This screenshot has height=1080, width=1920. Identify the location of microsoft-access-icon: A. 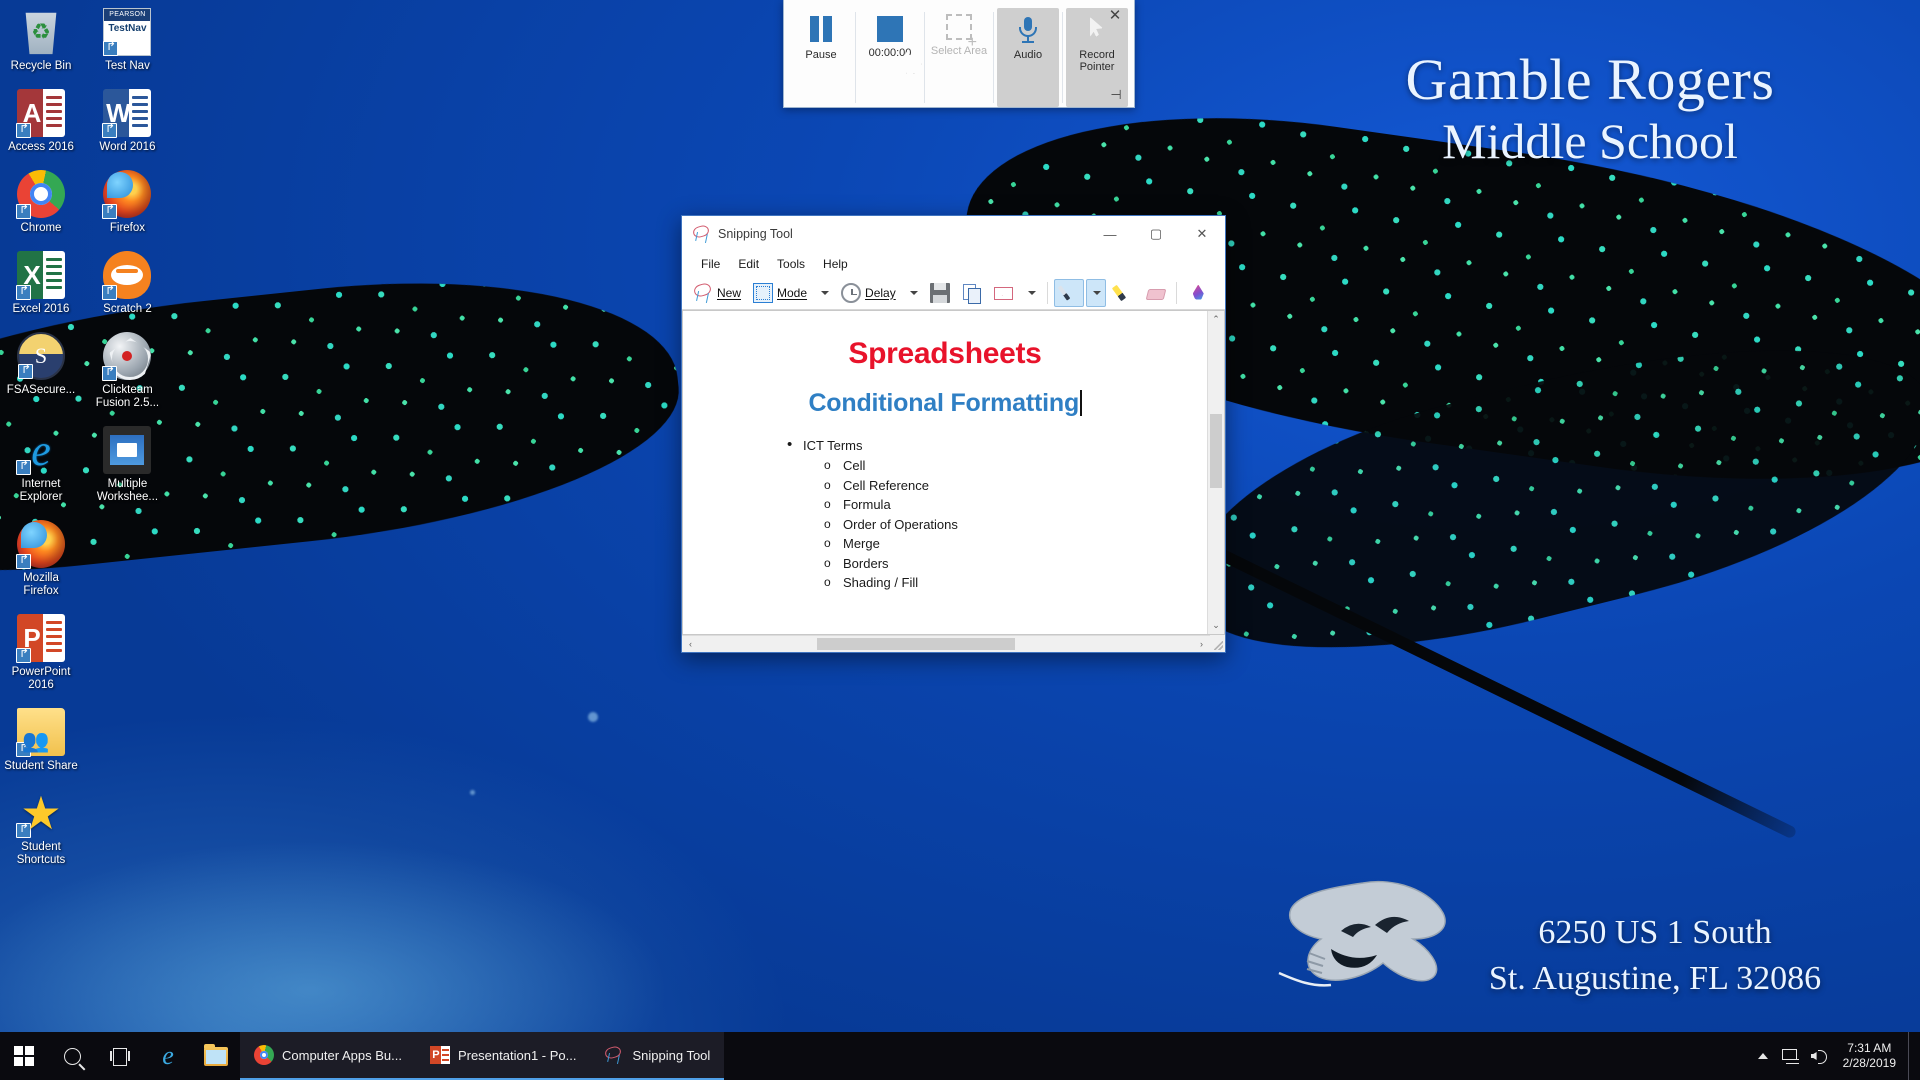
(40, 113).